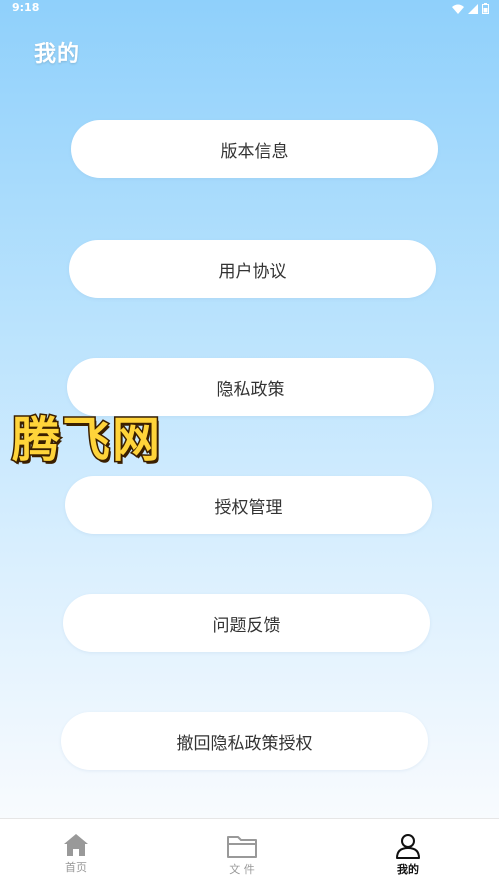 Image resolution: width=499 pixels, height=888 pixels. I want to click on status-bar: 9:18, so click(249, 9).